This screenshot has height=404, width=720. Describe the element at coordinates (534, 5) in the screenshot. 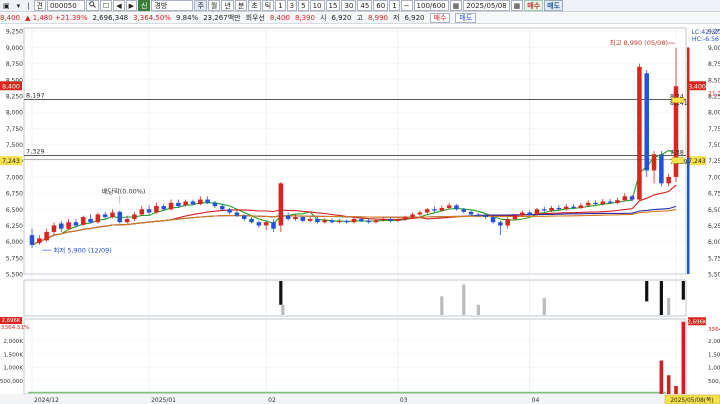

I see `buy-button: 매수` at that location.